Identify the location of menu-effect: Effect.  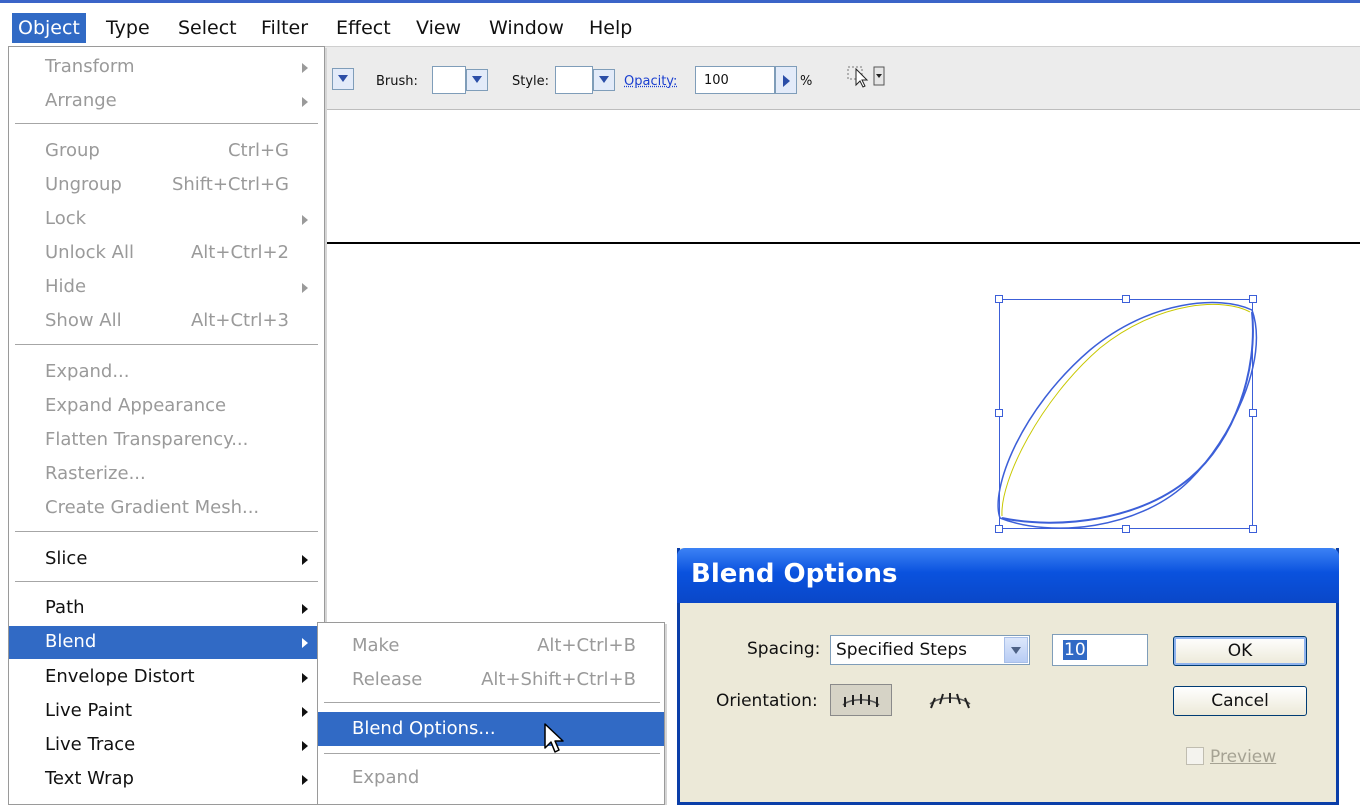
(363, 28).